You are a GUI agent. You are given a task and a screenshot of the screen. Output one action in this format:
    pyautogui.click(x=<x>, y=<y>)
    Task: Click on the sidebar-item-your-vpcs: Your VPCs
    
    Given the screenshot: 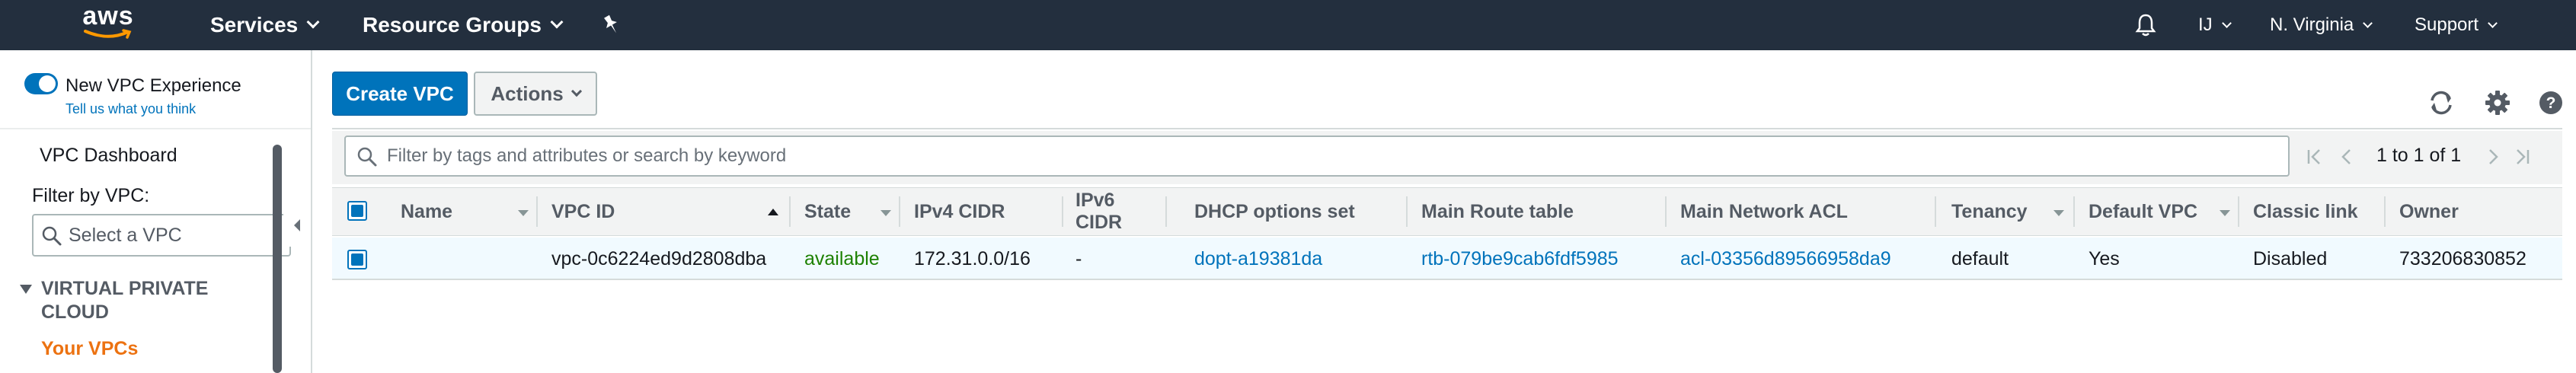 What is the action you would take?
    pyautogui.click(x=89, y=349)
    